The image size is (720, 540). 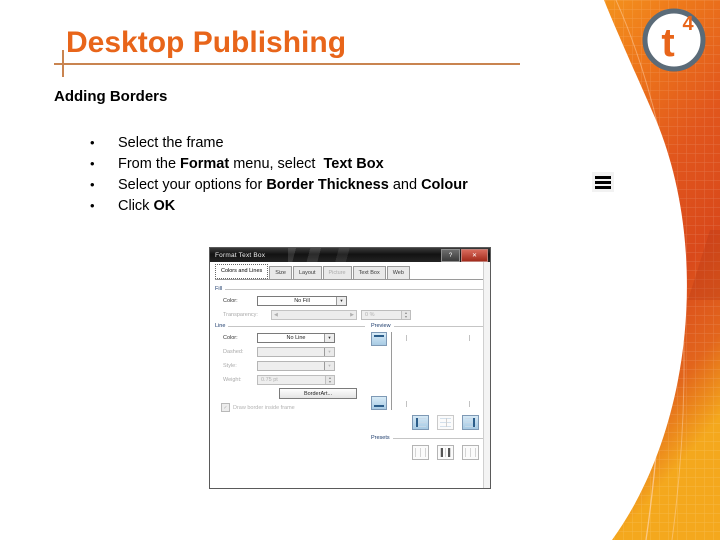 What do you see at coordinates (445, 452) in the screenshot?
I see `preset-box-button` at bounding box center [445, 452].